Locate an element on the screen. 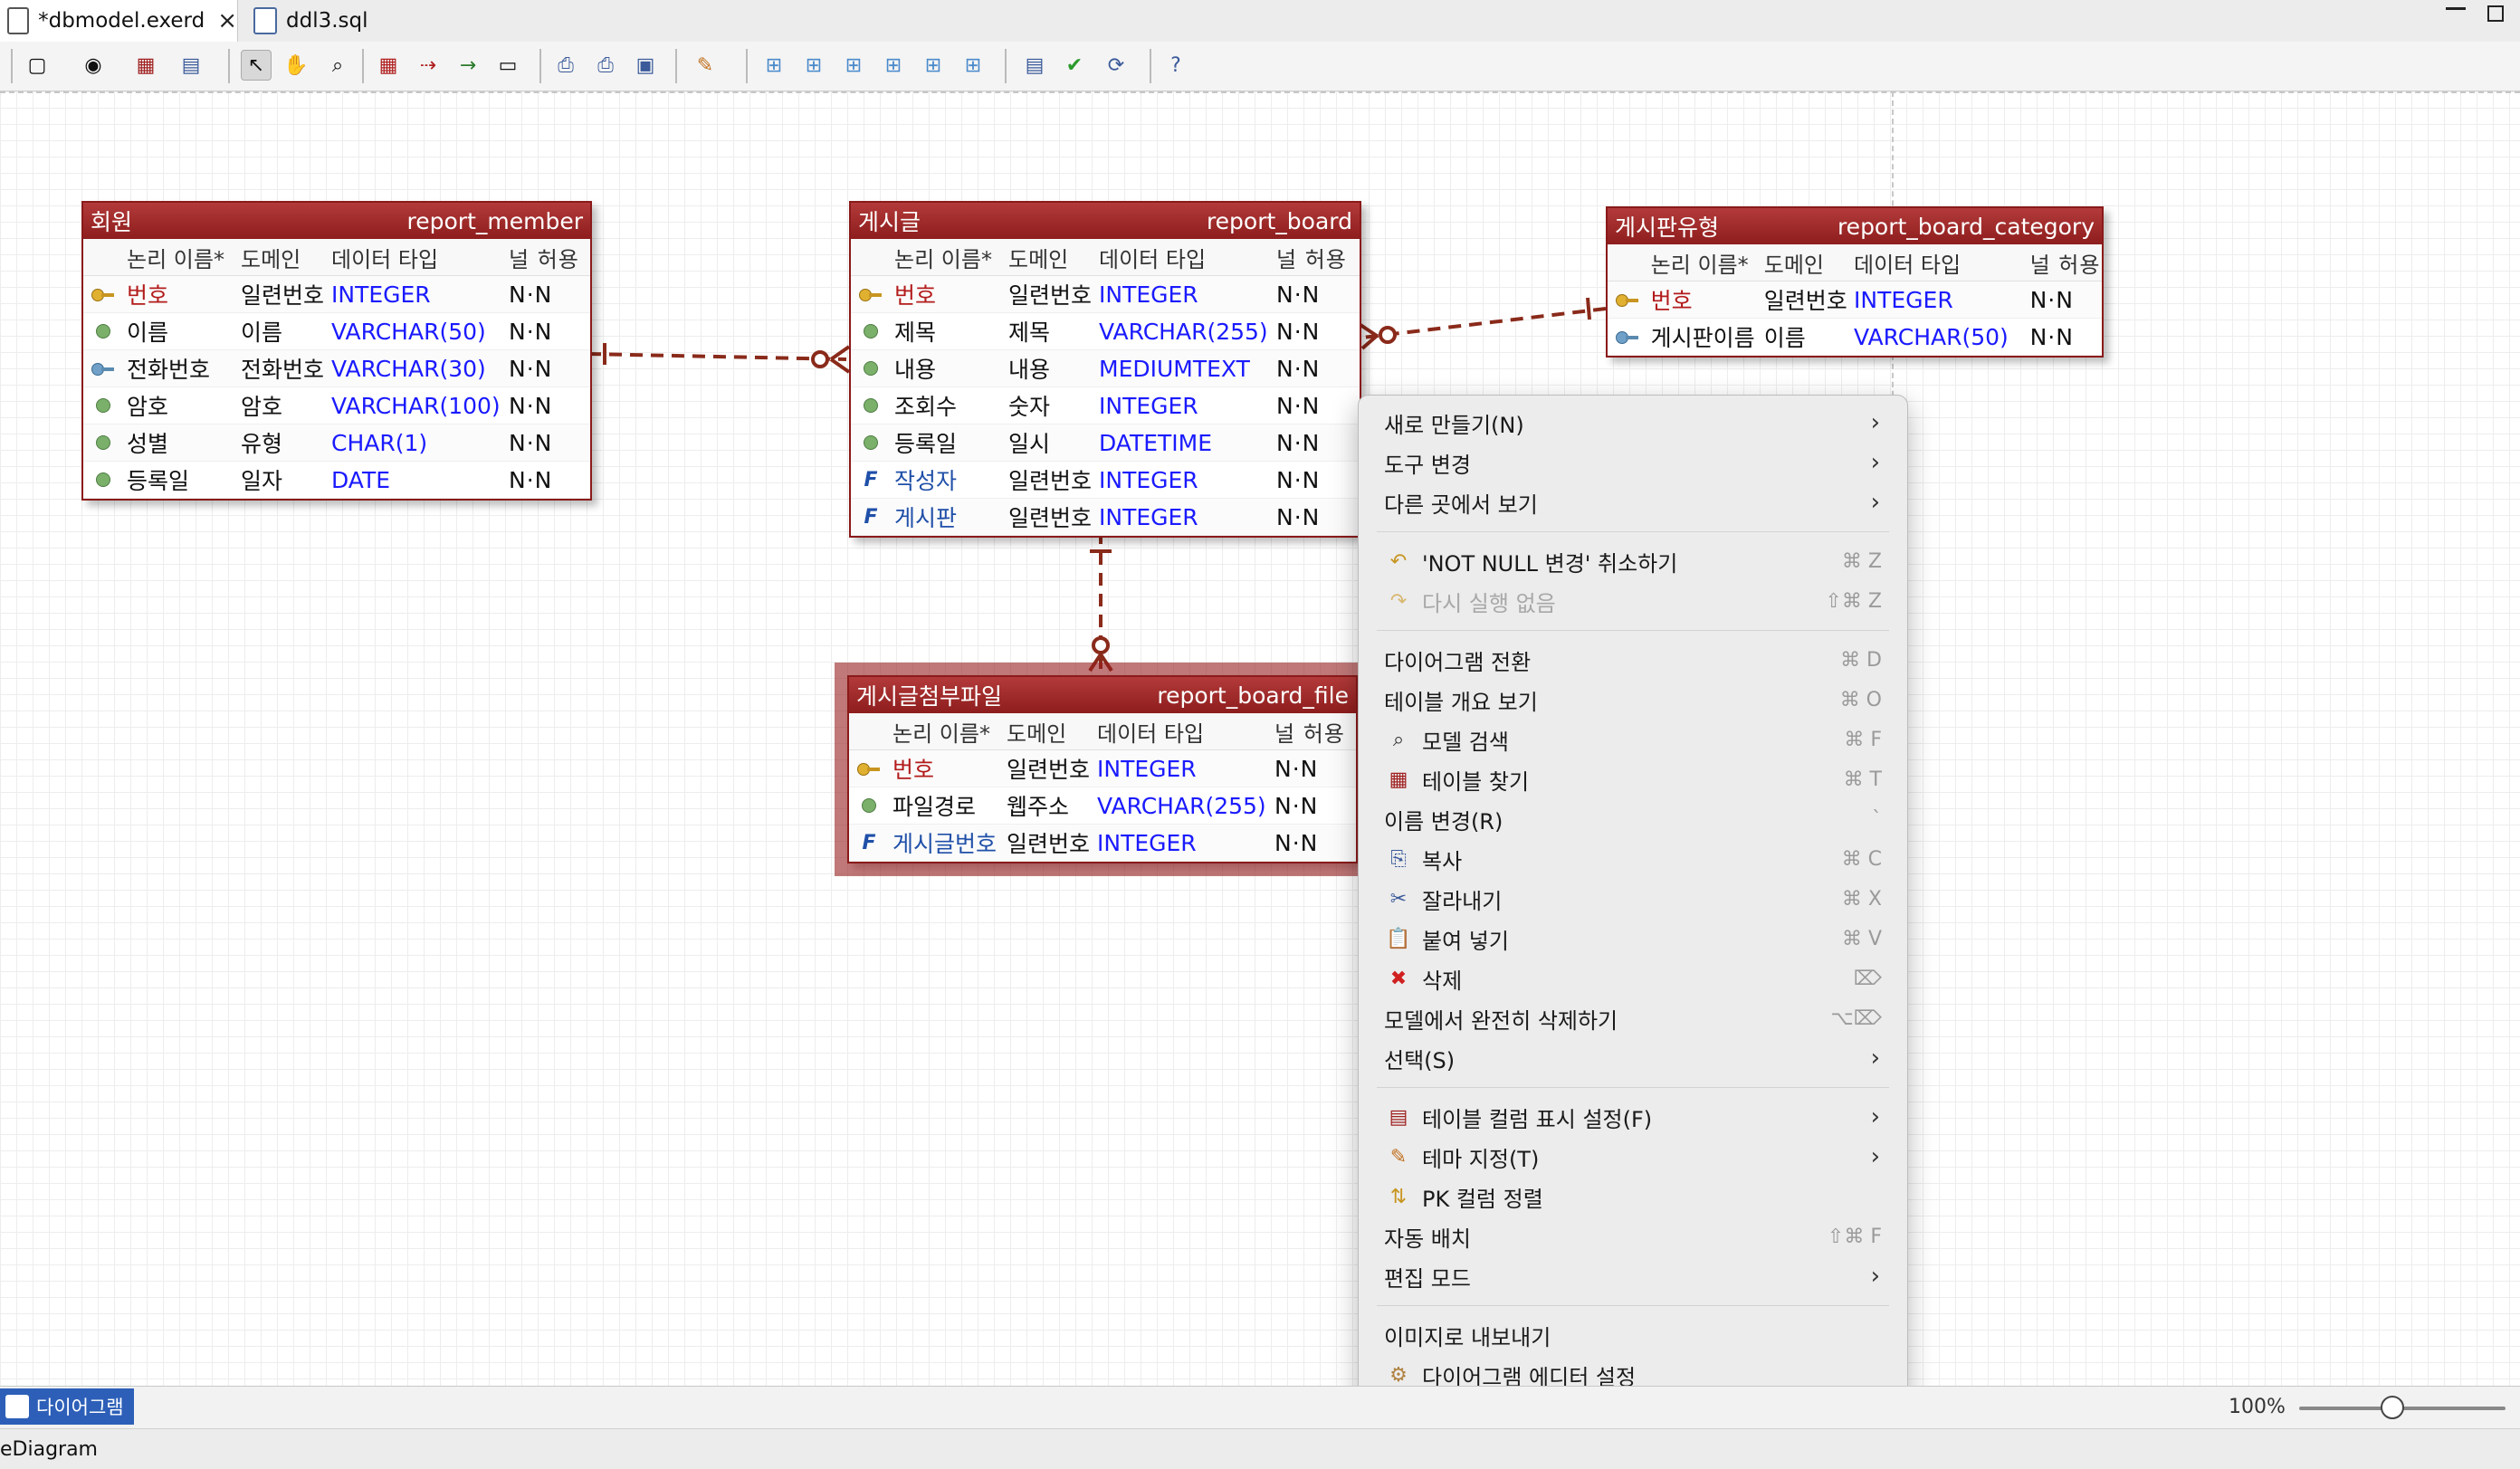 The height and width of the screenshot is (1469, 2520). comment-icon: ▭ is located at coordinates (508, 65).